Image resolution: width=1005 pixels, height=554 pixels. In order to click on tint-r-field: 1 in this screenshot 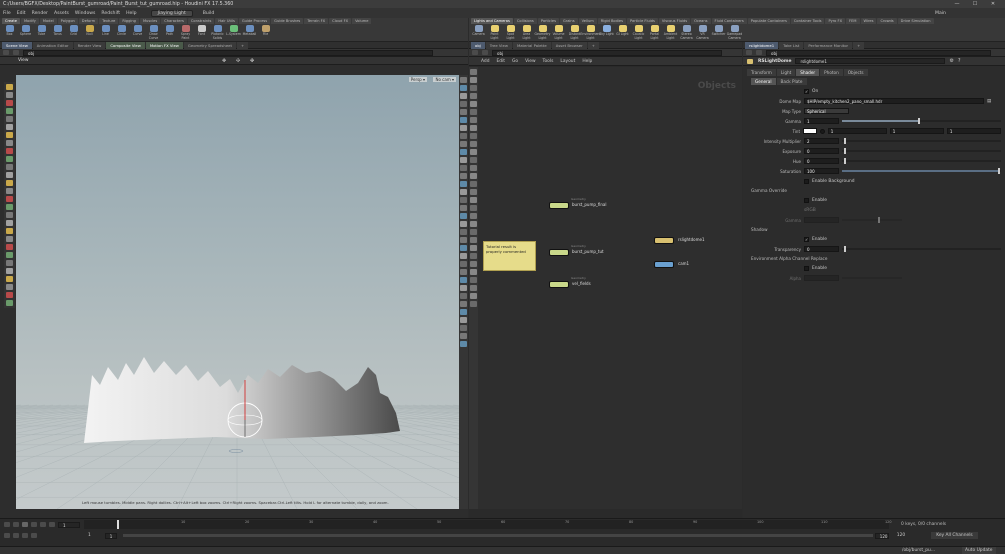, I will do `click(857, 131)`.